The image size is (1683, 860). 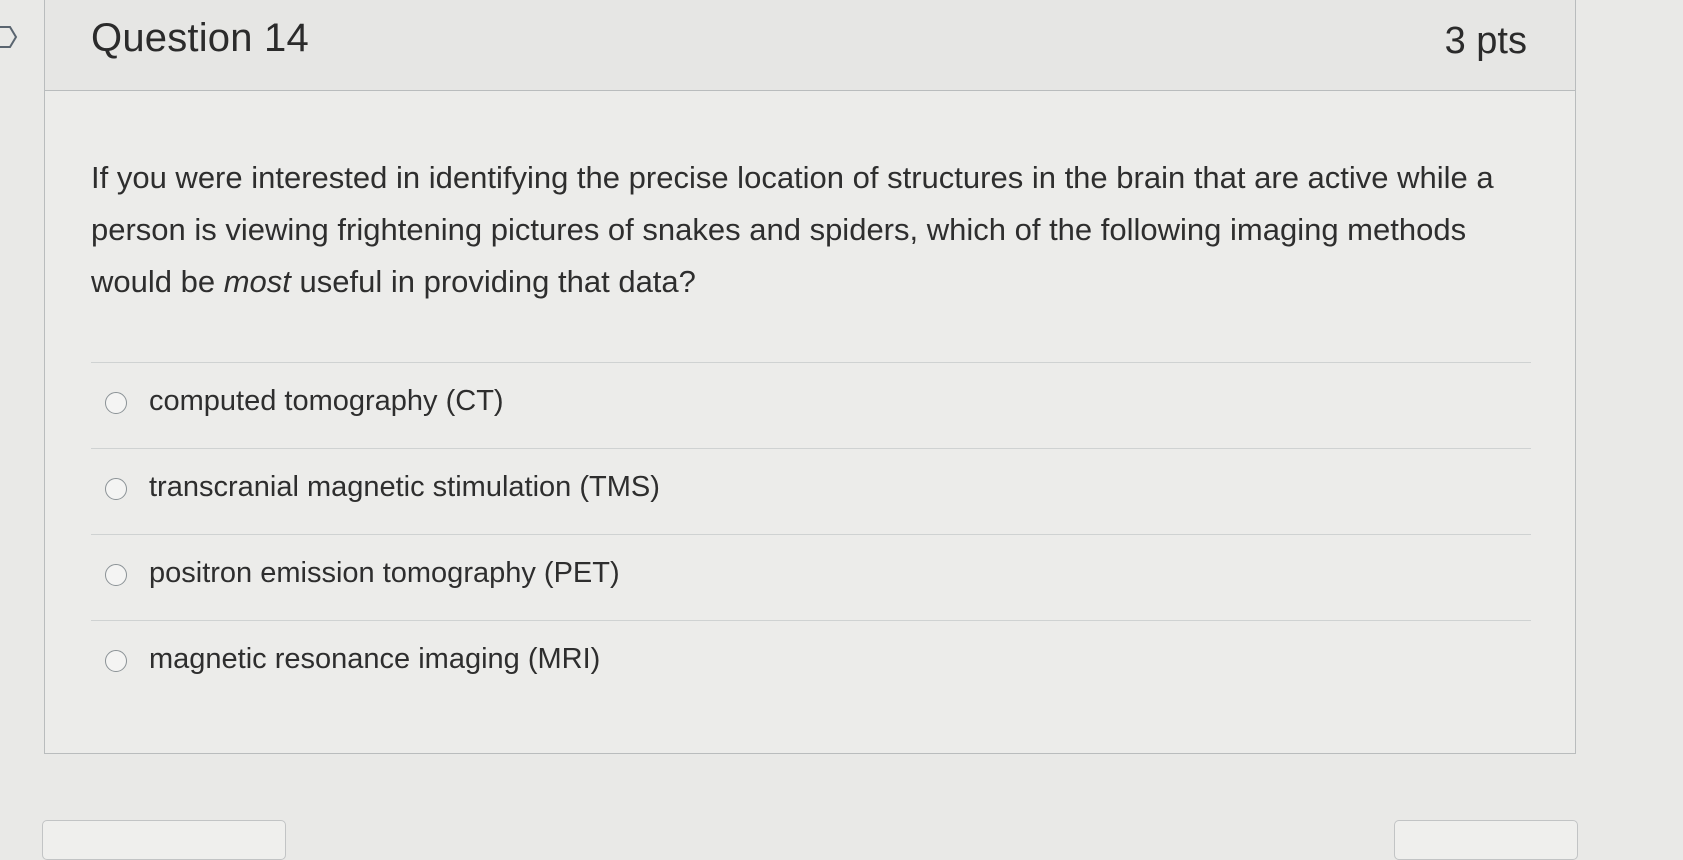 I want to click on previous-button, so click(x=164, y=840).